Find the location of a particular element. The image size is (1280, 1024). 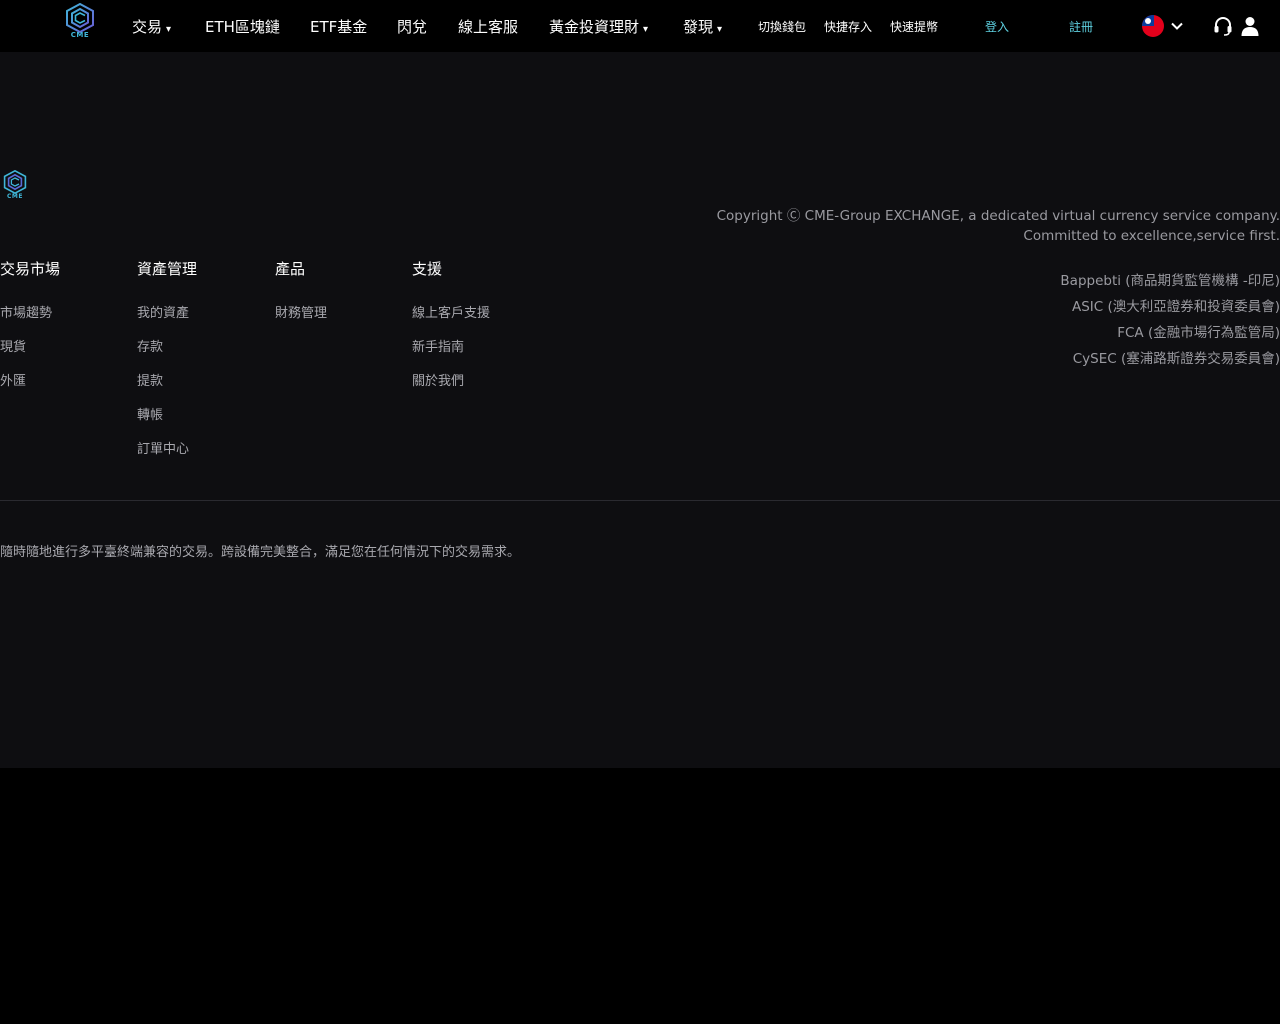

quick-deposit-link: 快捷存入 is located at coordinates (848, 26).